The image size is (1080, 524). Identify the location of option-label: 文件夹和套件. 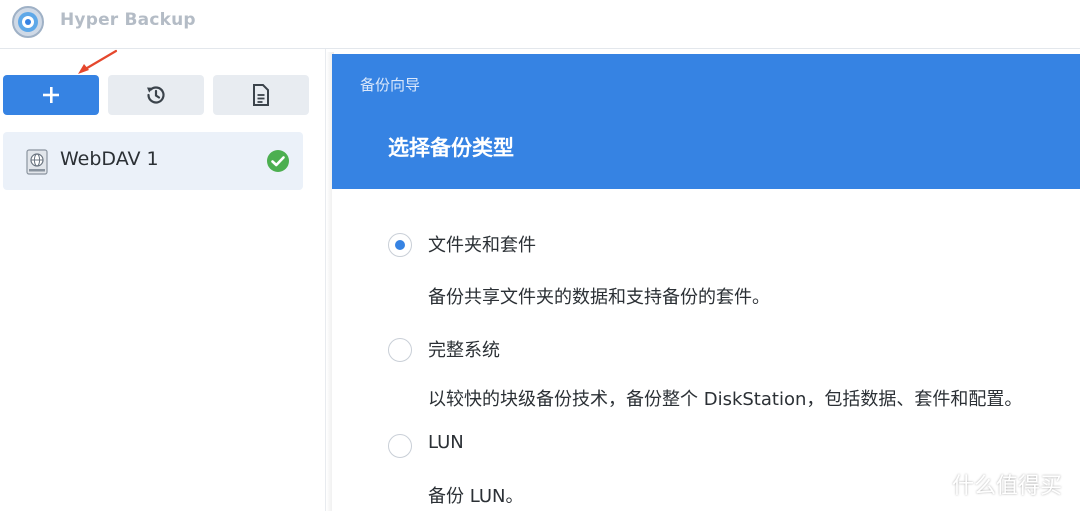
(482, 245).